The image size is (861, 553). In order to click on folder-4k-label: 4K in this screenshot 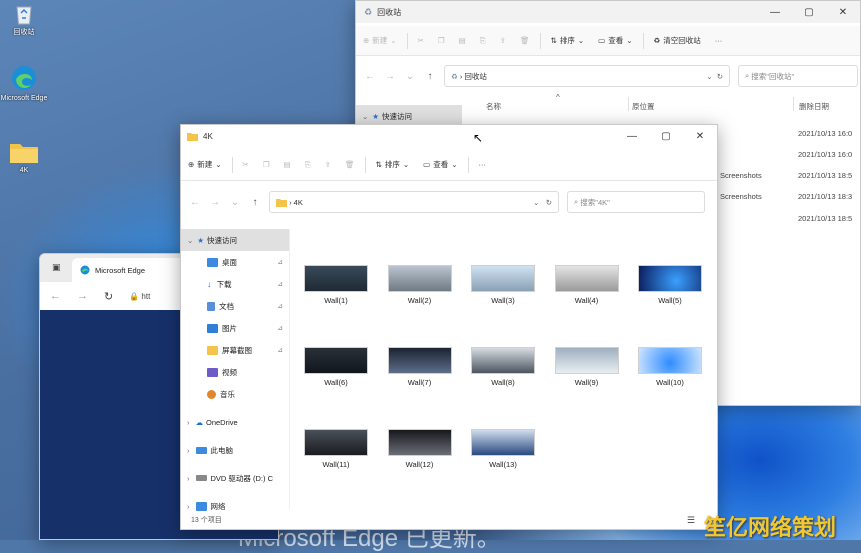, I will do `click(24, 170)`.